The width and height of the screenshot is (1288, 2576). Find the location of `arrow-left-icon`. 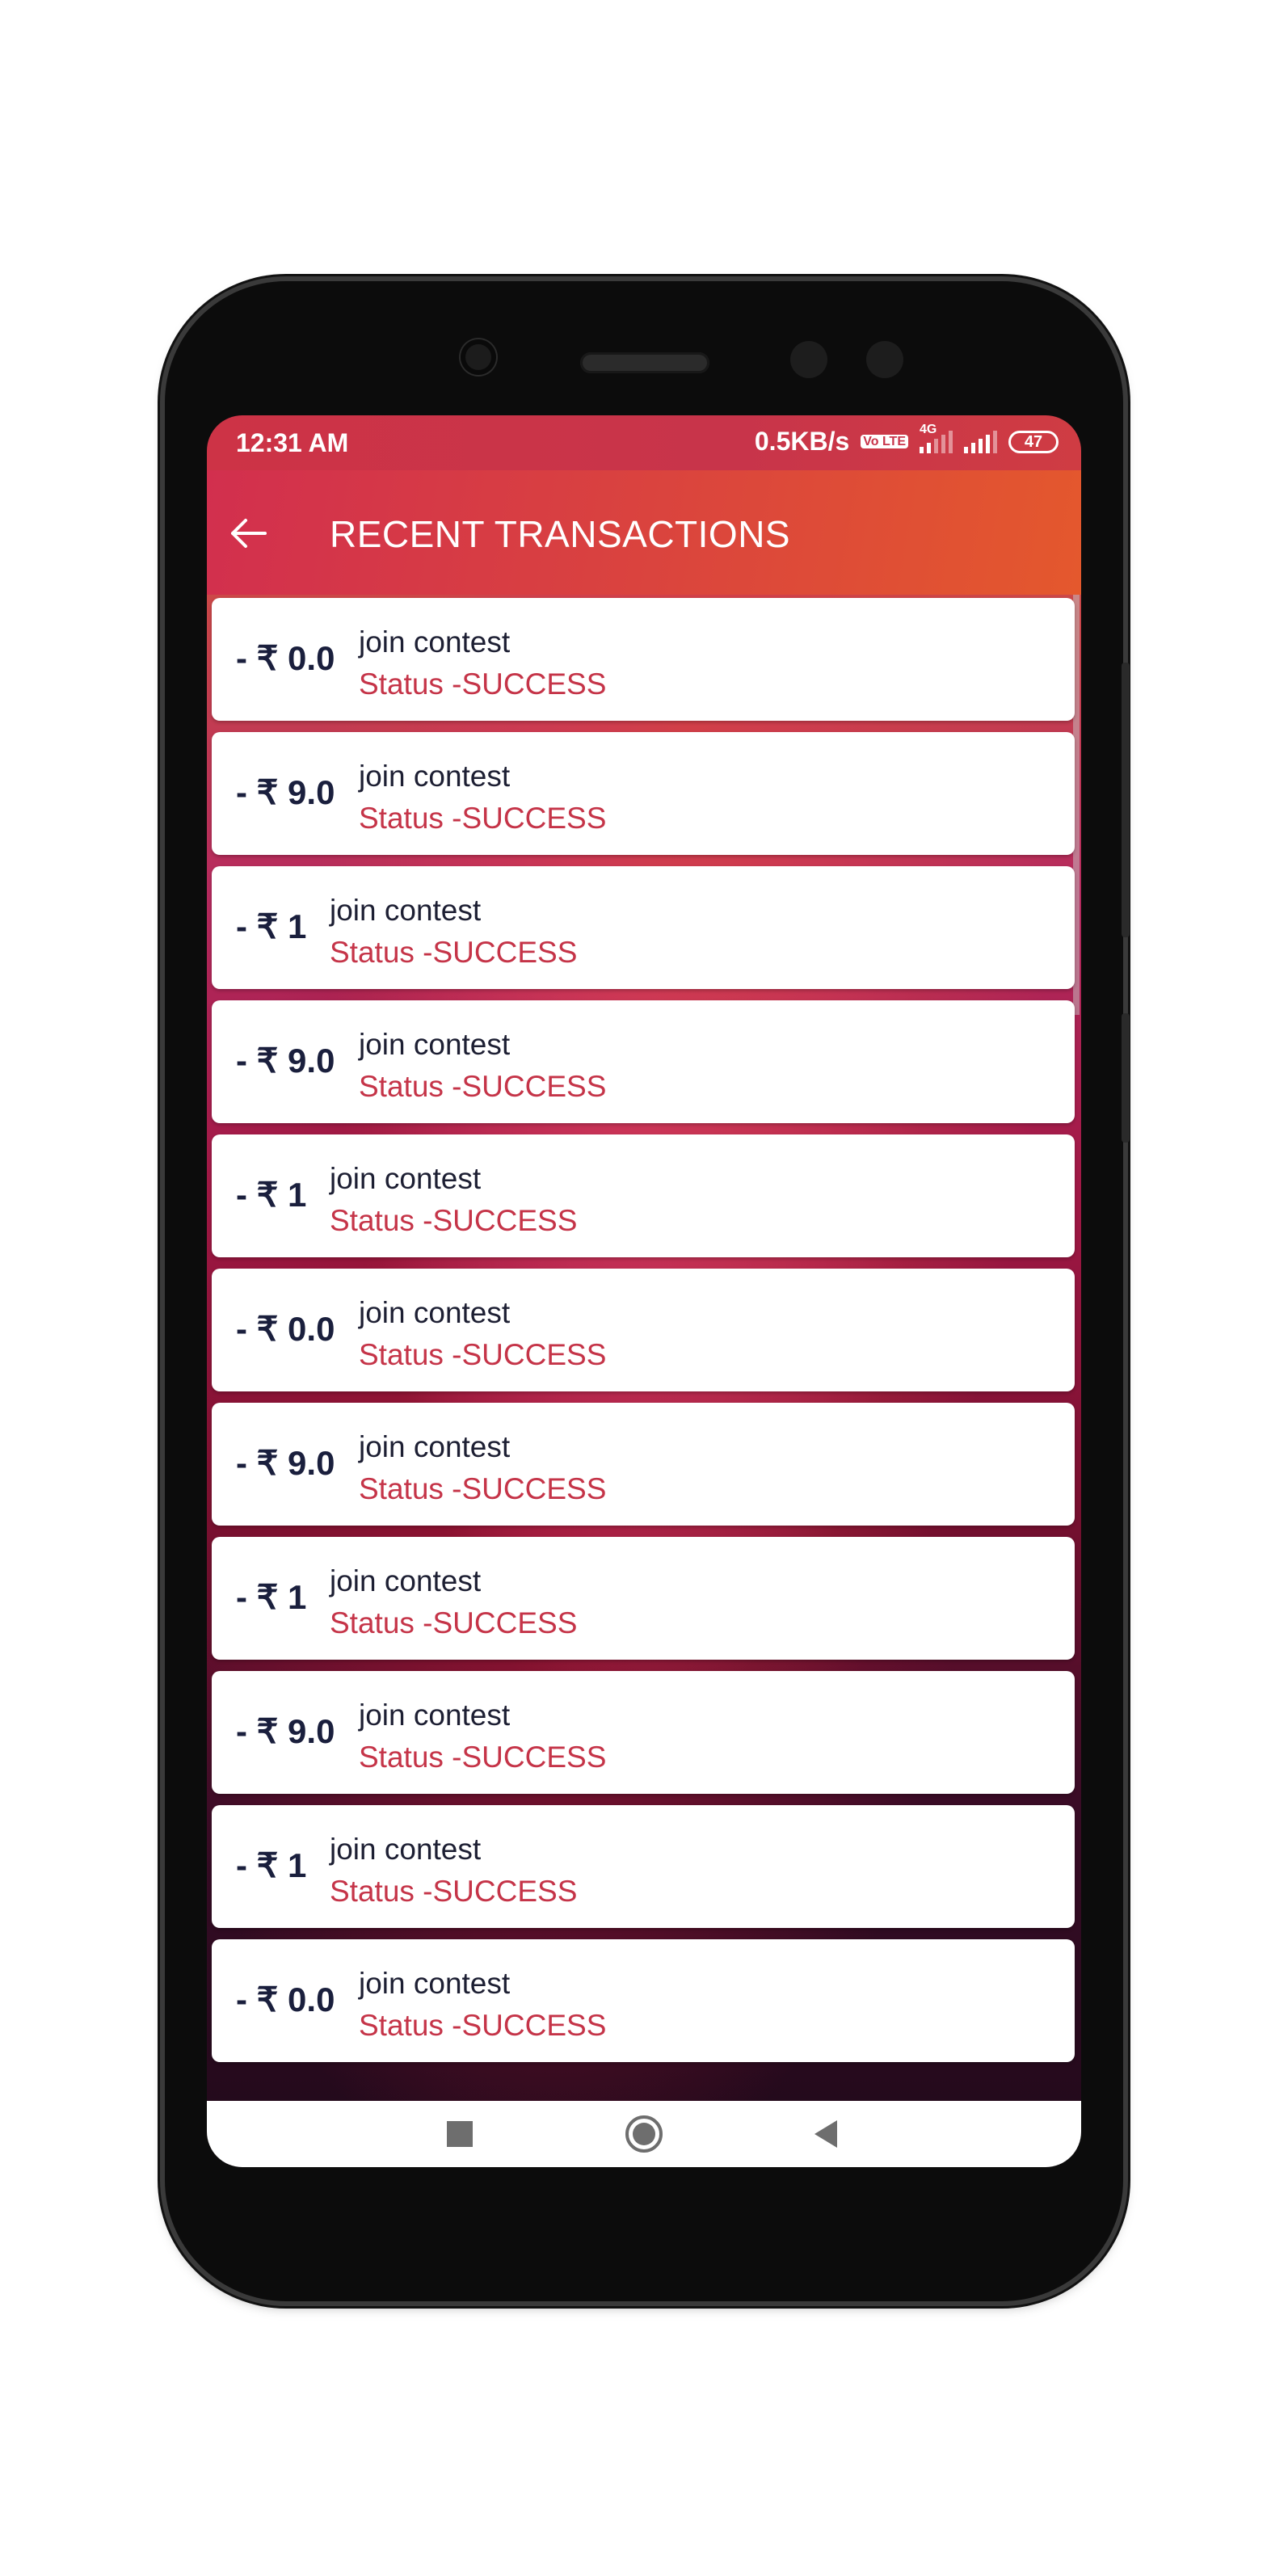

arrow-left-icon is located at coordinates (249, 533).